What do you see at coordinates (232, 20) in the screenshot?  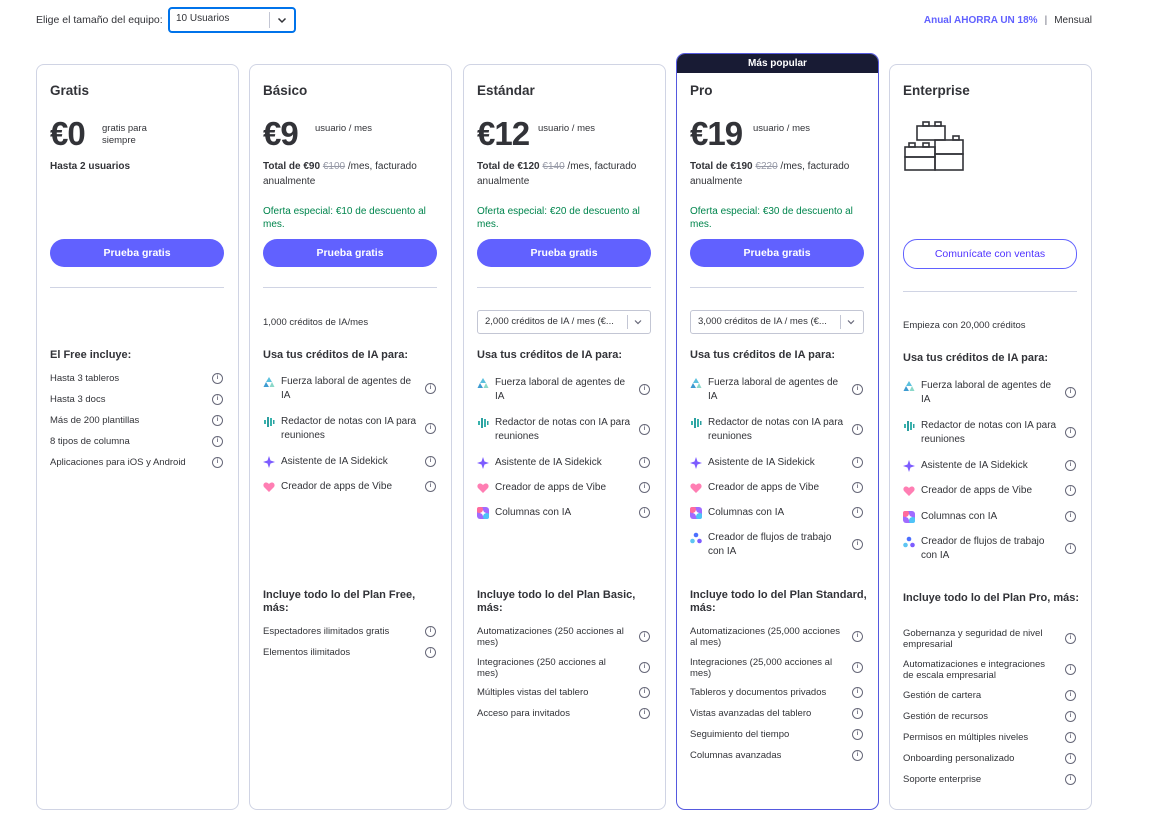 I see `team-size-select: 10 Usuarios` at bounding box center [232, 20].